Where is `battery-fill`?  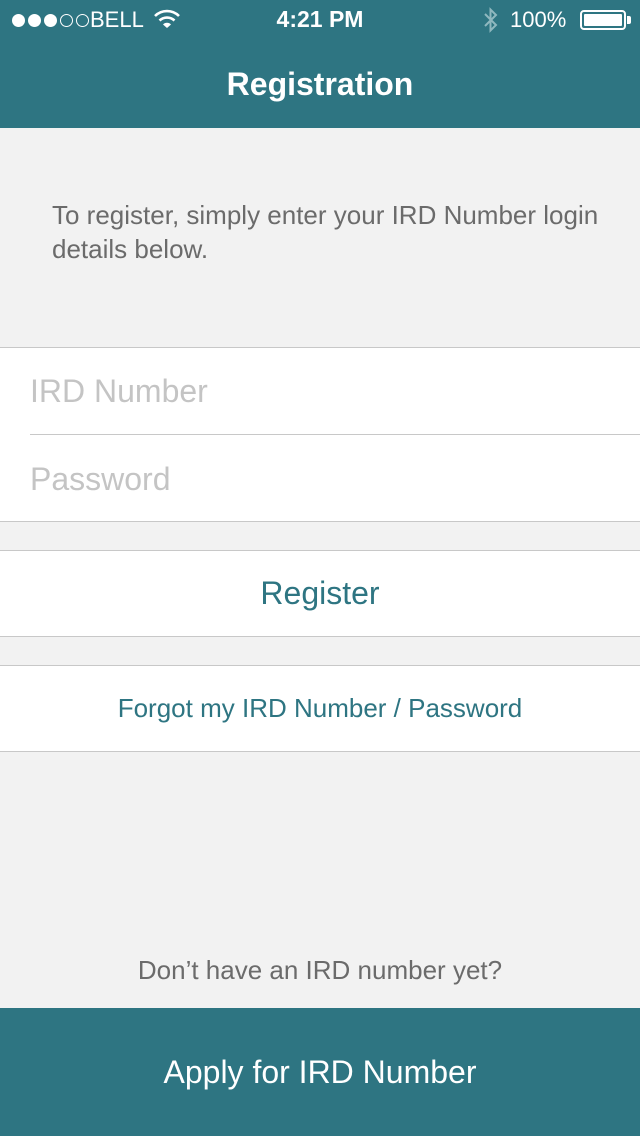
battery-fill is located at coordinates (603, 20).